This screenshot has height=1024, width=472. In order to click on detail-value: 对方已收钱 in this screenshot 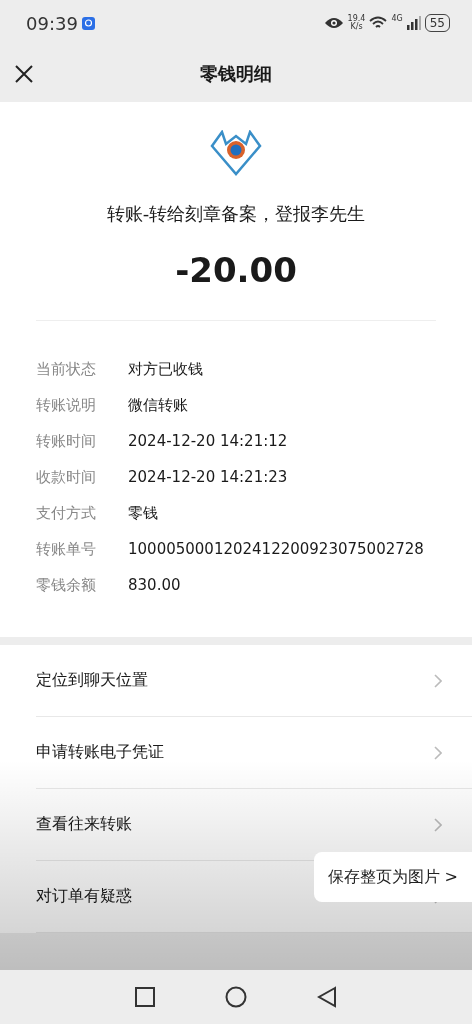, I will do `click(165, 369)`.